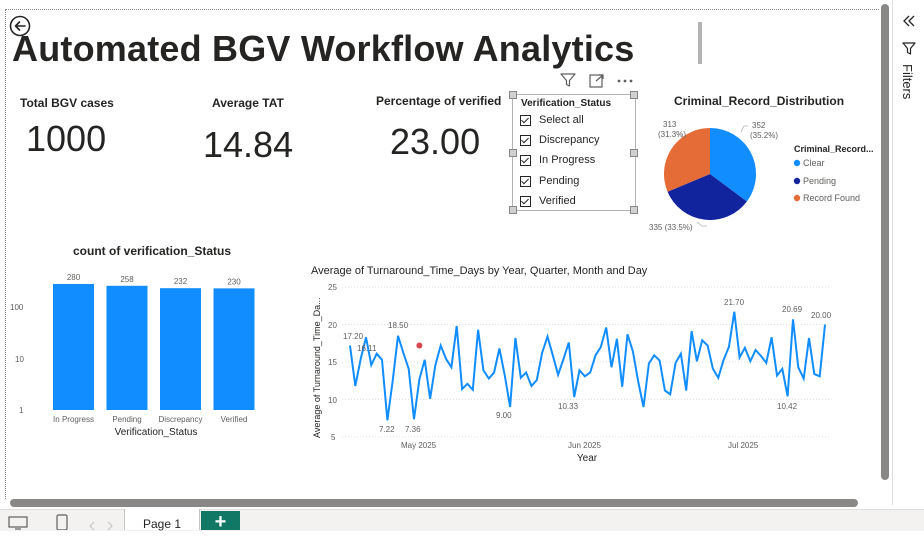 Image resolution: width=924 pixels, height=539 pixels. What do you see at coordinates (759, 125) in the screenshot?
I see `pie-label-clear: 352` at bounding box center [759, 125].